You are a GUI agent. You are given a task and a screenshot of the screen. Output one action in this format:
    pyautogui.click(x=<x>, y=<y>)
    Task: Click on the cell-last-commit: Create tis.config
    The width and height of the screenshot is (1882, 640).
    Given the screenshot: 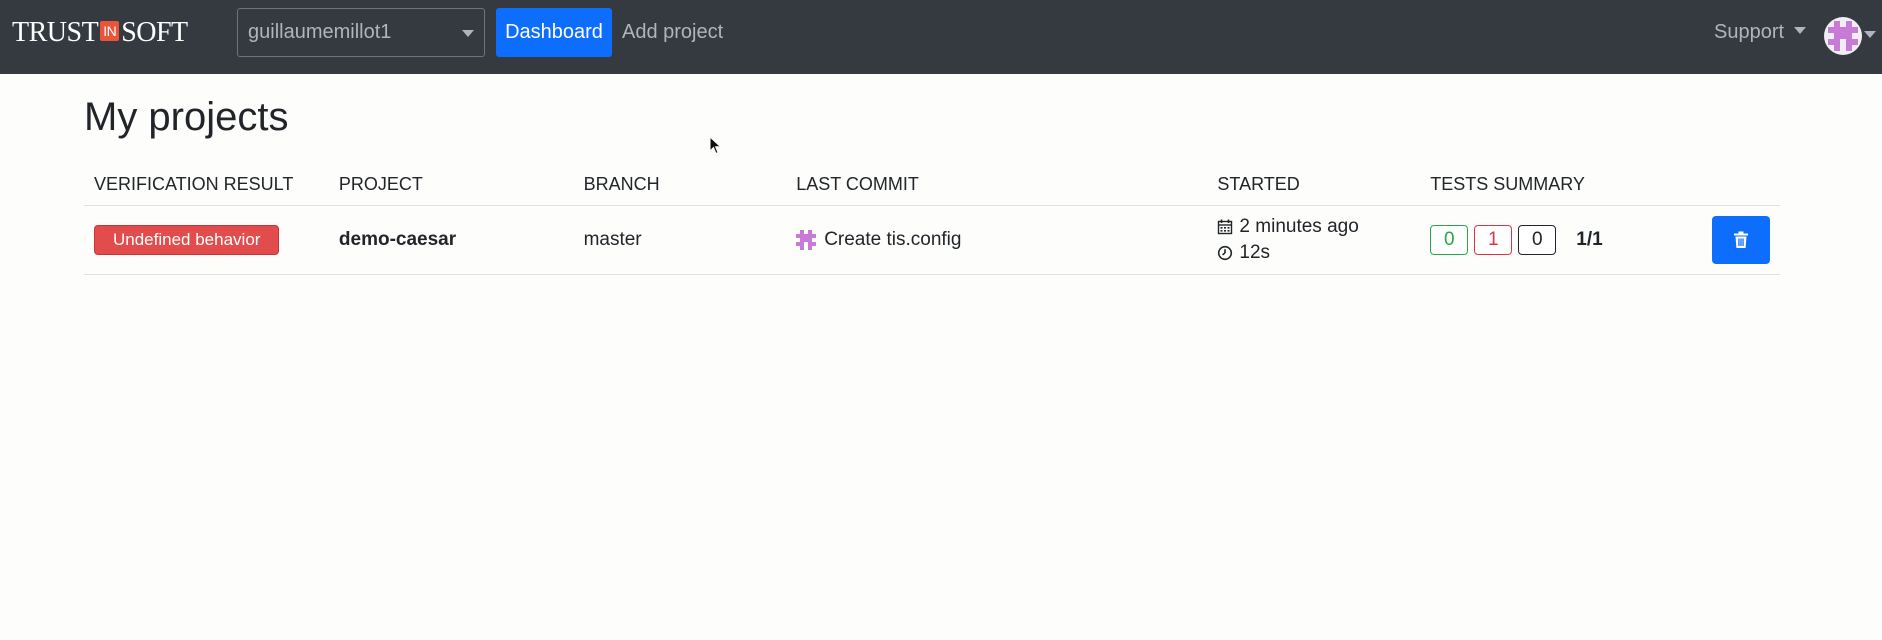 What is the action you would take?
    pyautogui.click(x=997, y=240)
    